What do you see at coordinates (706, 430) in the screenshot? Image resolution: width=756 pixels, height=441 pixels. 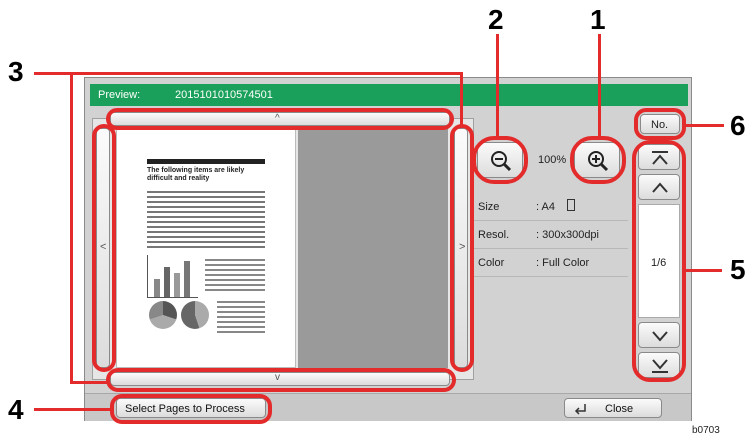 I see `figure-code: b0703` at bounding box center [706, 430].